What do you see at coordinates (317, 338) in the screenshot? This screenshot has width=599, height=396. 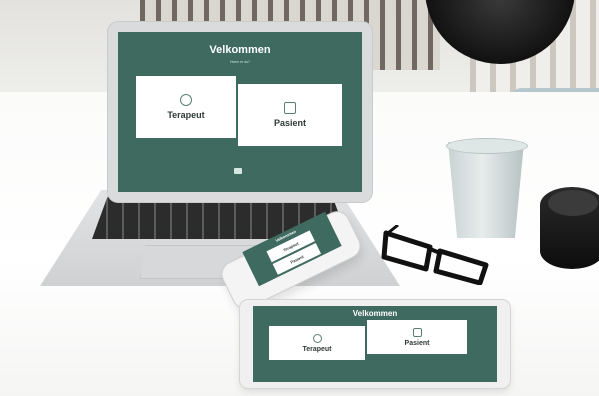 I see `tablet-therapist-icon` at bounding box center [317, 338].